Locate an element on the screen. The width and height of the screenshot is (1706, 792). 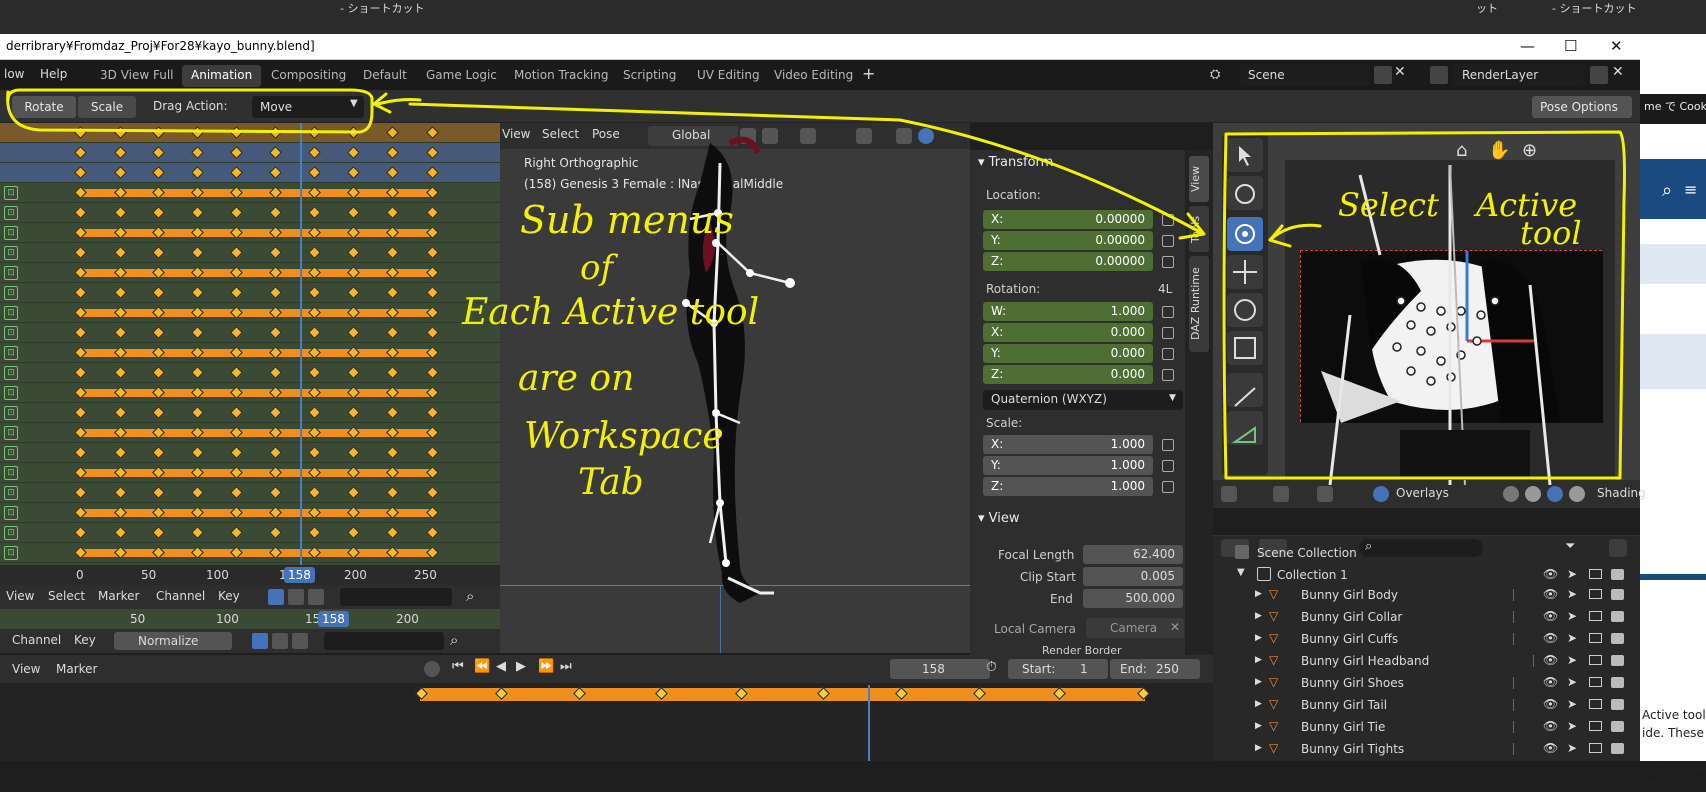
background-text: often hide is located at coordinates (1672, 785).